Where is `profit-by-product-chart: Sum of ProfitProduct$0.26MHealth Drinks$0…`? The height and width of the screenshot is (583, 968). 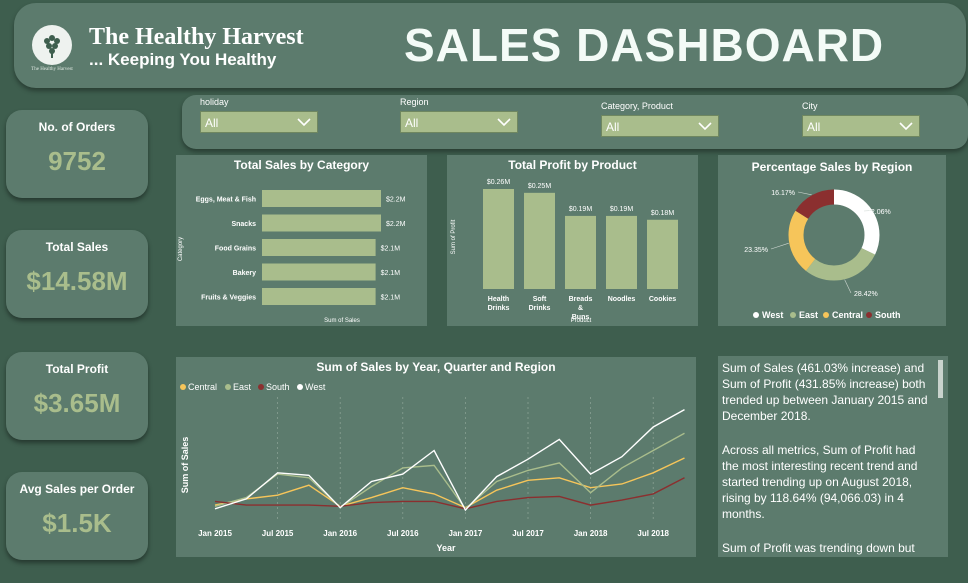 profit-by-product-chart: Sum of ProfitProduct$0.26MHealth Drinks$0… is located at coordinates (564, 251).